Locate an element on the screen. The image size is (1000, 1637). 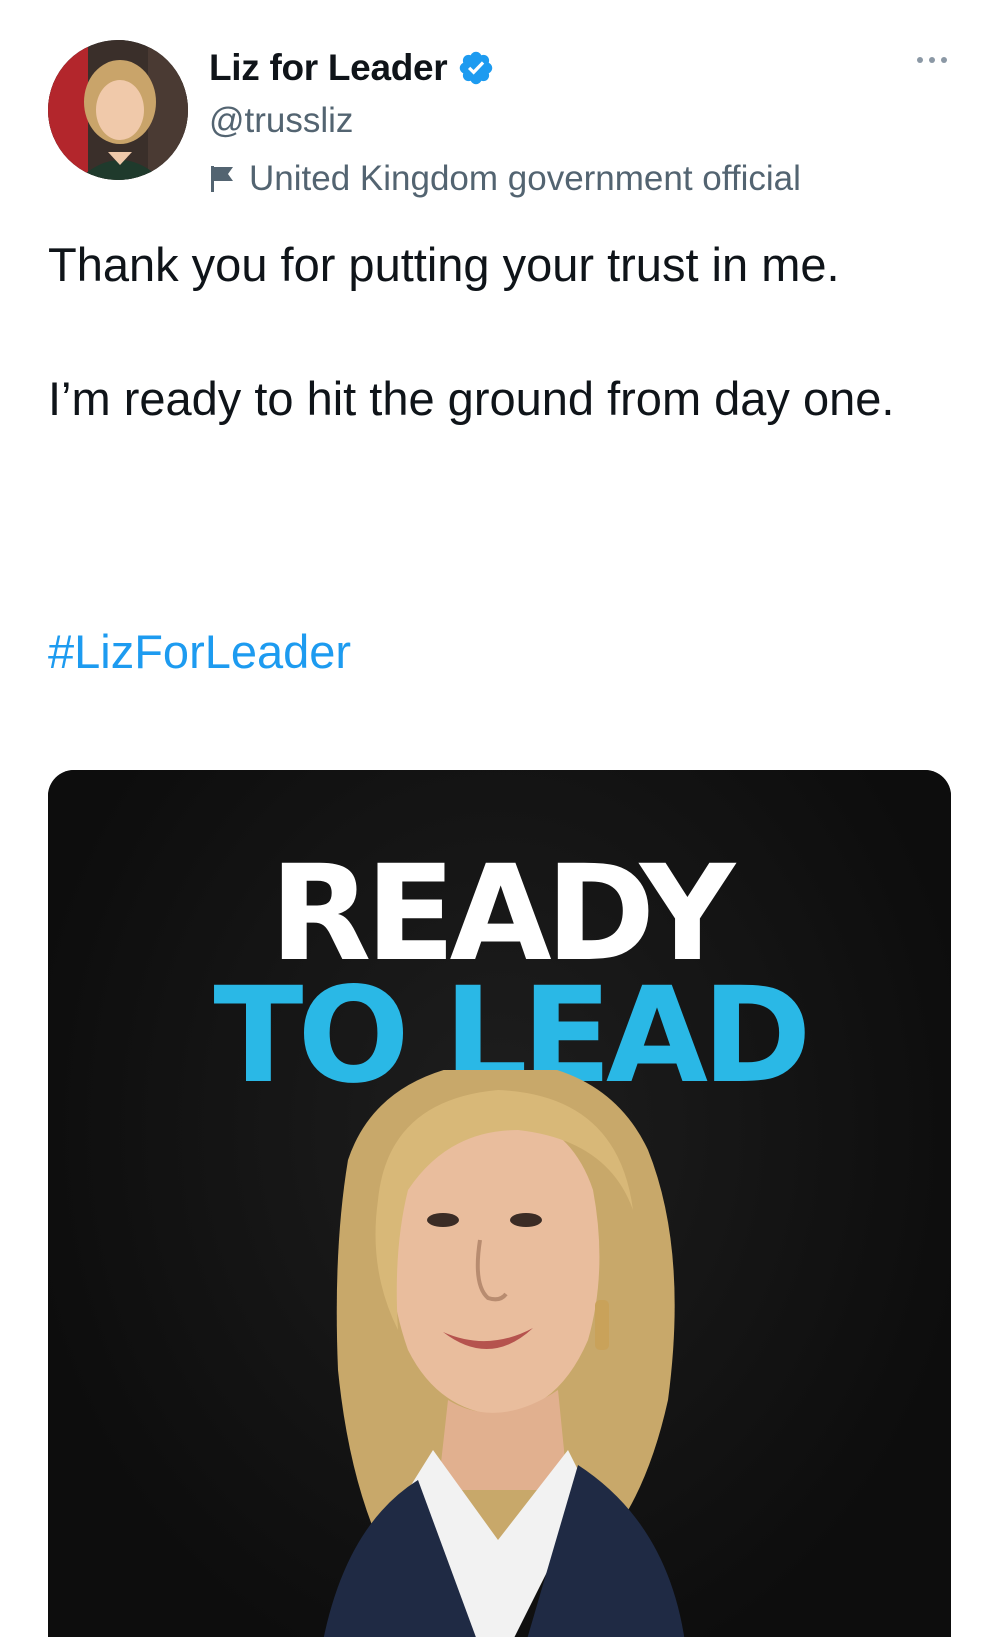
affiliation-label-row: United Kingdom government official is located at coordinates (505, 179).